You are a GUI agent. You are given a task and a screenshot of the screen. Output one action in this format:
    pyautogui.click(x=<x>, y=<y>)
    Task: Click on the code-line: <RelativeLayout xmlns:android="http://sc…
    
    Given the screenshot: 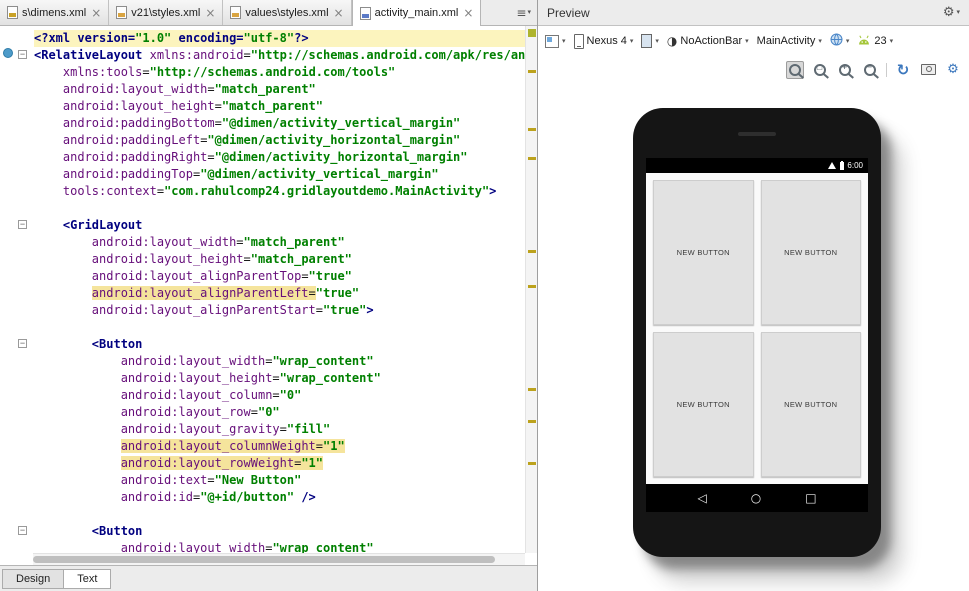 What is the action you would take?
    pyautogui.click(x=279, y=55)
    